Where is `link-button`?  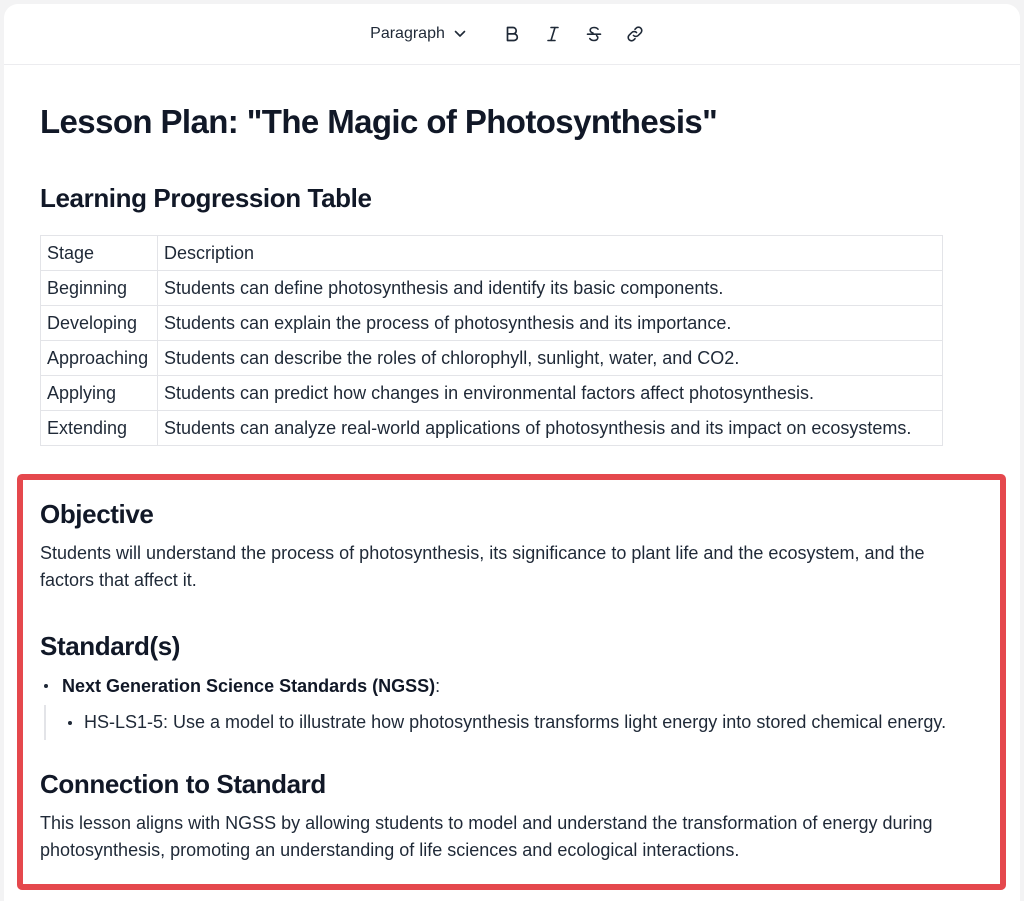 link-button is located at coordinates (635, 34).